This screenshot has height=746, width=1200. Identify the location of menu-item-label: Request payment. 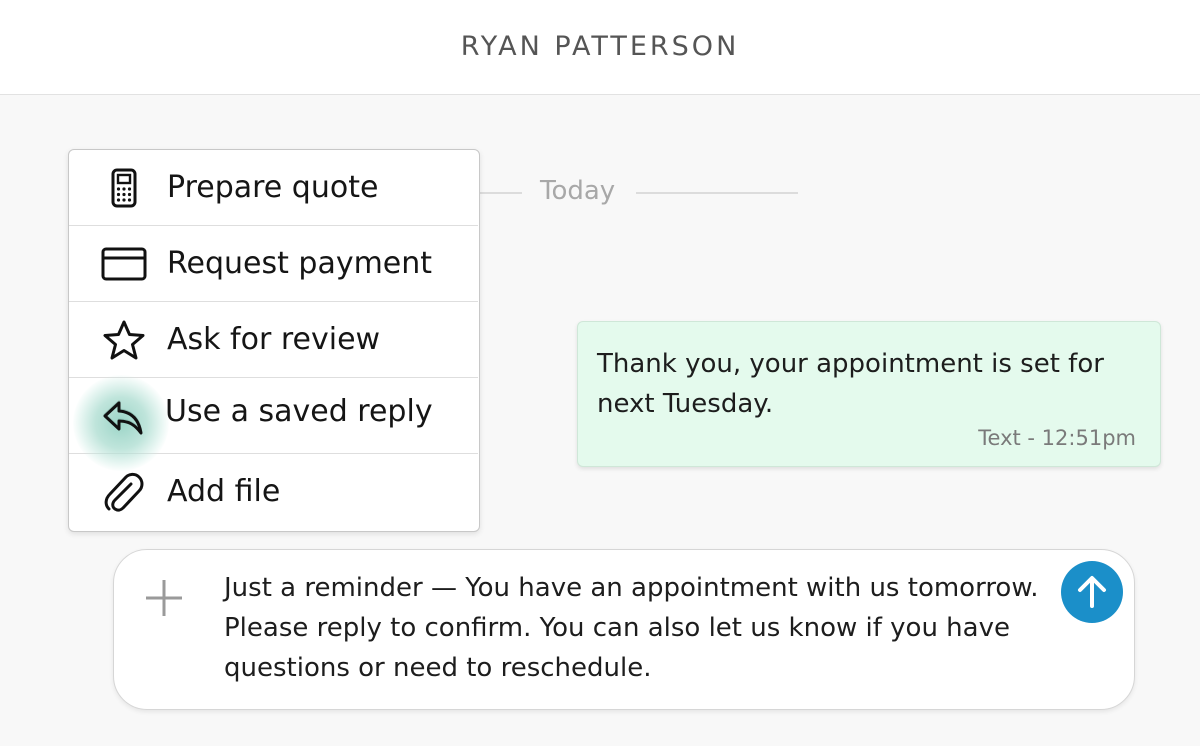
(300, 263).